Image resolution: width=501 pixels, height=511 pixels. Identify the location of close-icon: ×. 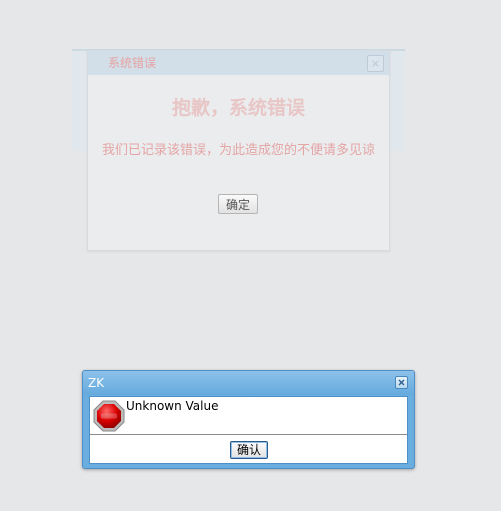
(375, 63).